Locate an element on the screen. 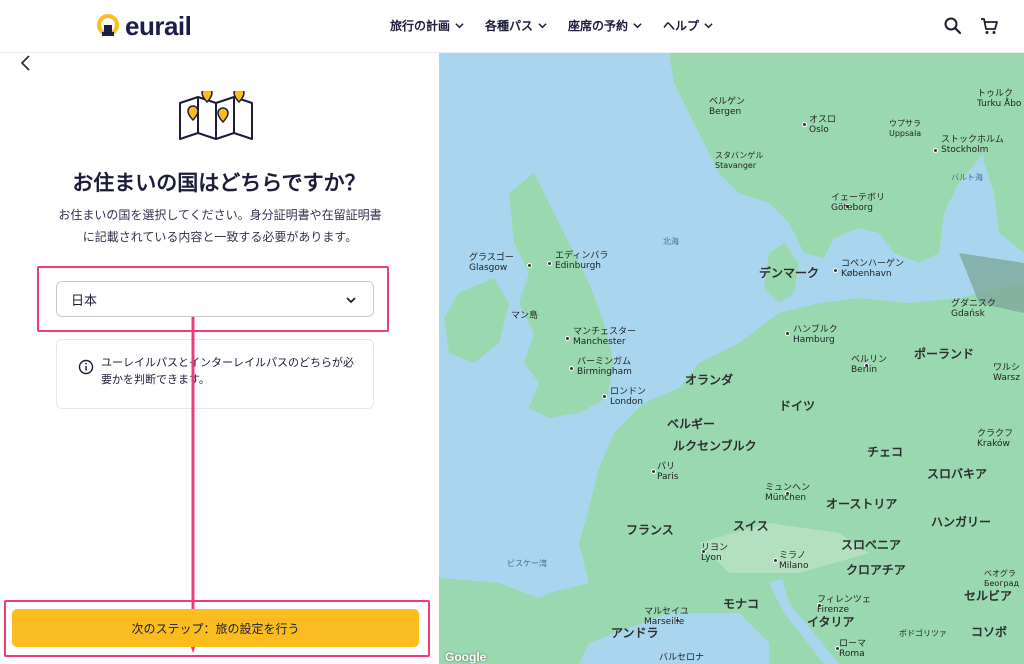  nav-seat-reservation: 座席の予約 is located at coordinates (605, 25).